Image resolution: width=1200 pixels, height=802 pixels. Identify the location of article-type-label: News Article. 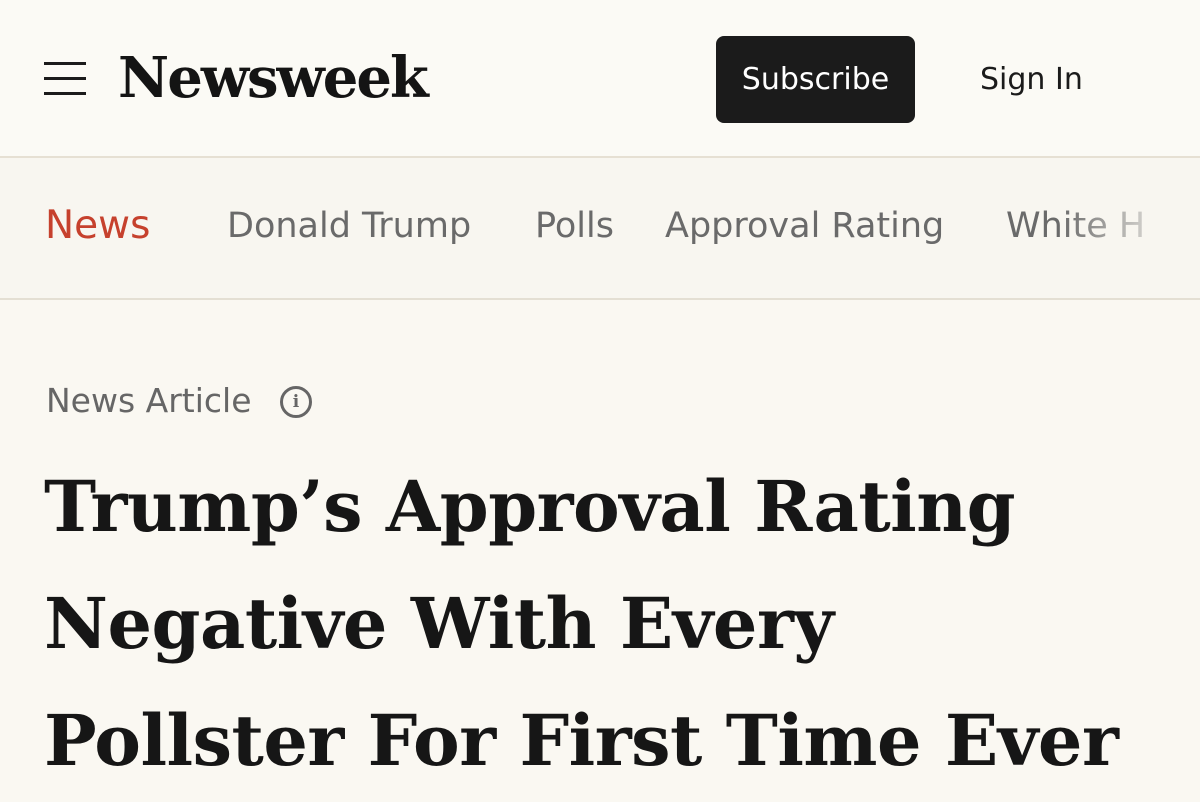
(149, 400).